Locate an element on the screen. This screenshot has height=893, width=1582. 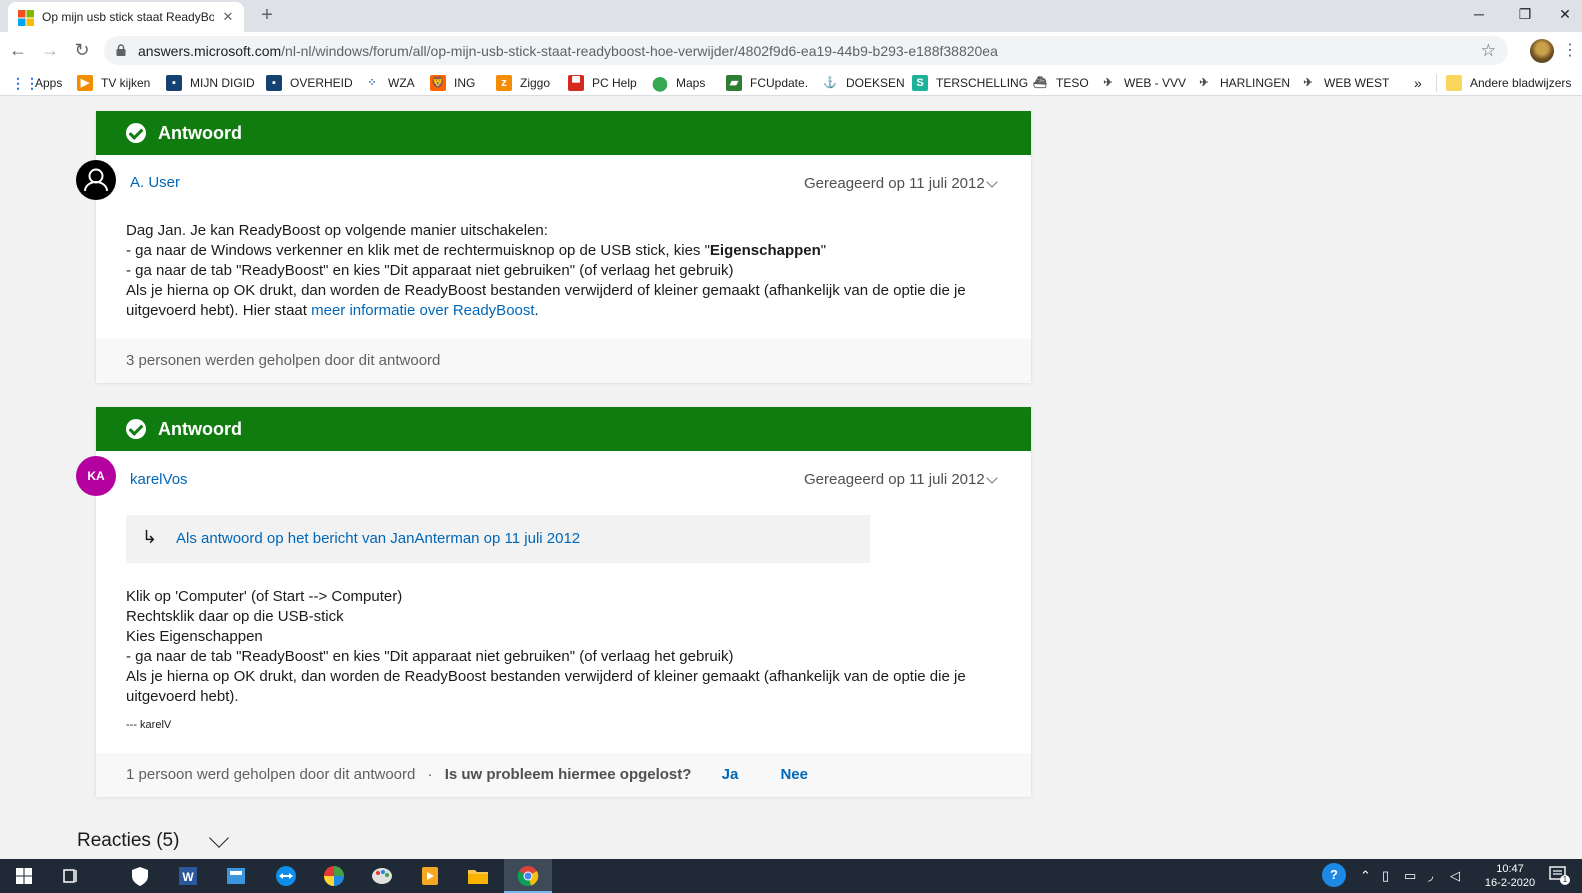
volume-icon: ◁ is located at coordinates (1455, 876).